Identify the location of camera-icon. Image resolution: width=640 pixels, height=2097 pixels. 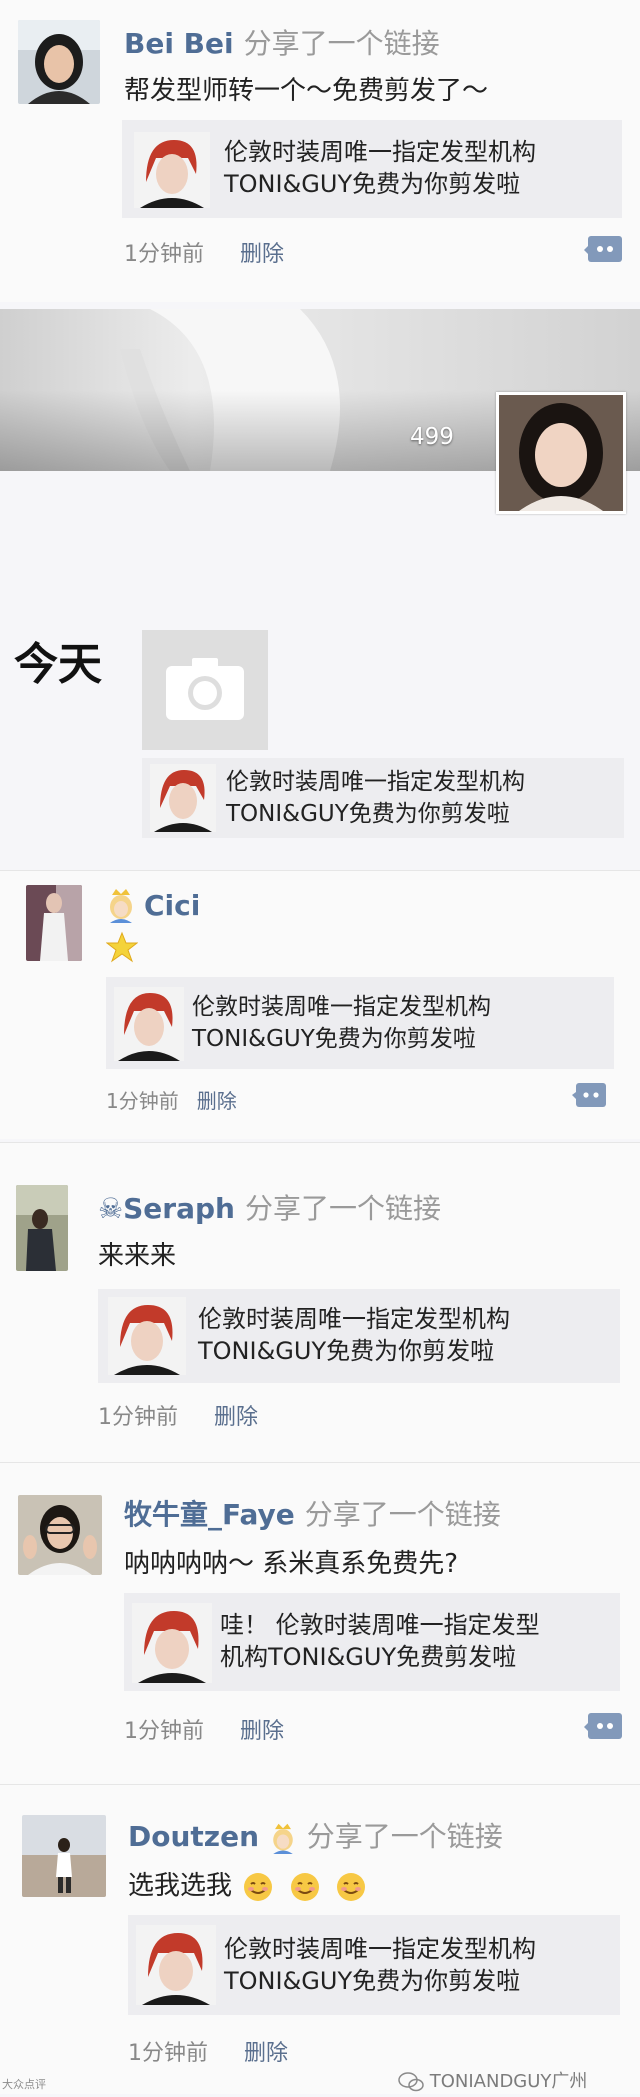
(205, 690).